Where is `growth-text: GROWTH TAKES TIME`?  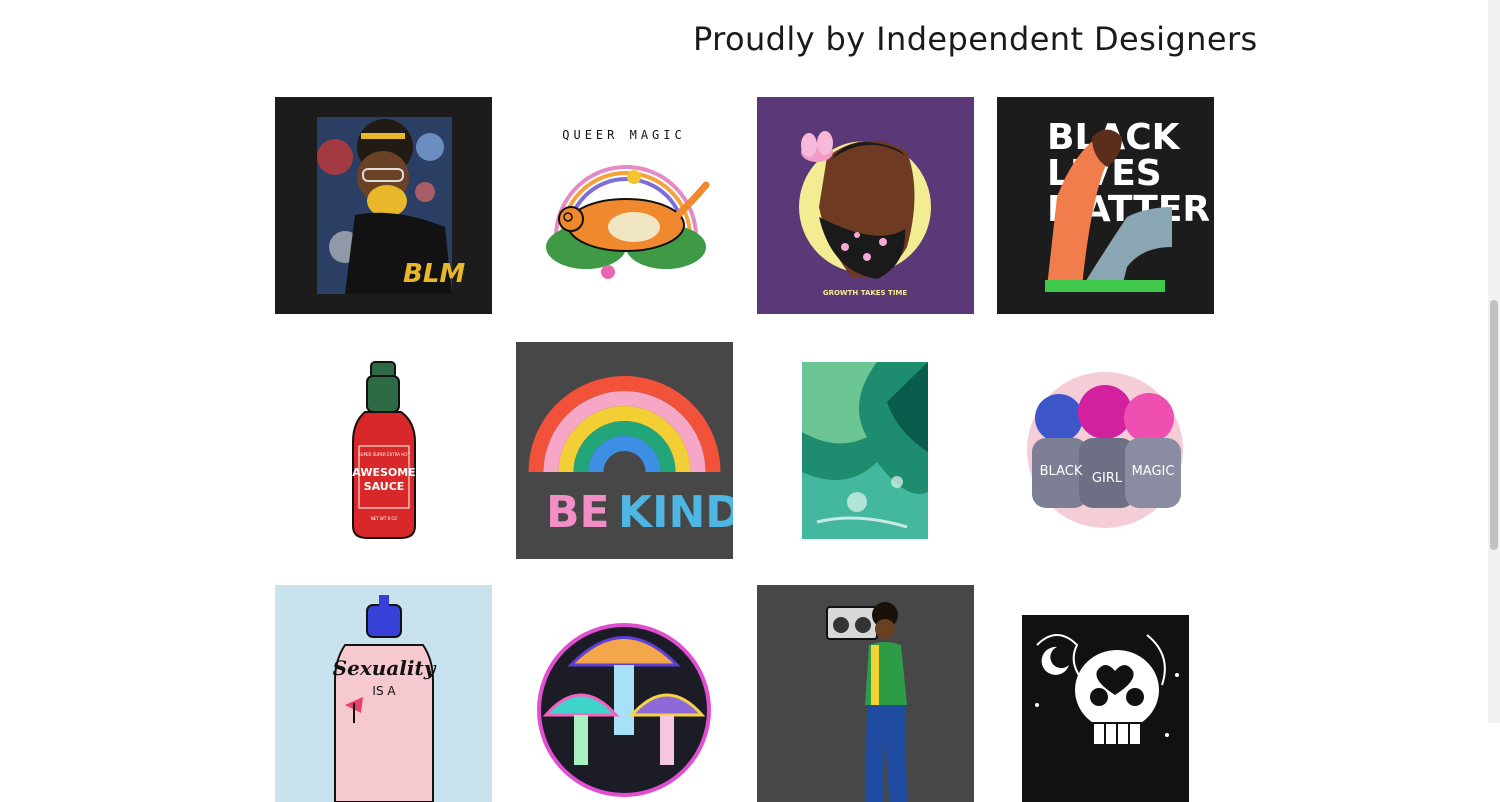
growth-text: GROWTH TAKES TIME is located at coordinates (865, 293).